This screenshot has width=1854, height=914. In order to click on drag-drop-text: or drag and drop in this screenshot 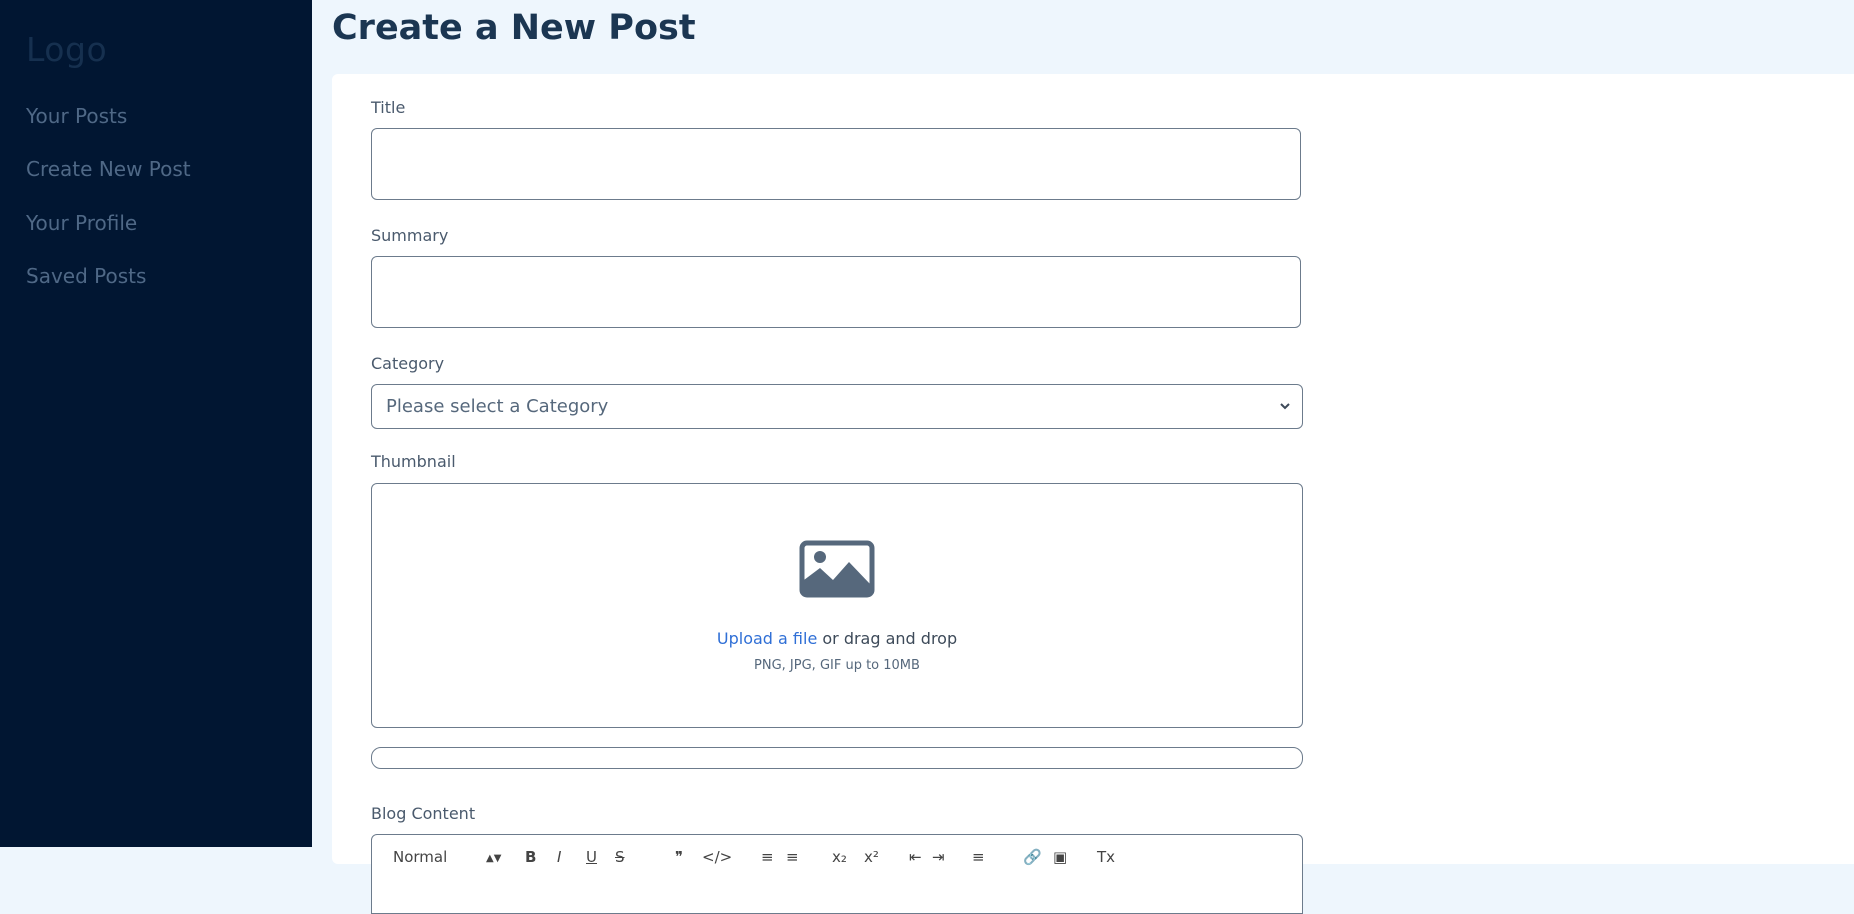, I will do `click(887, 638)`.